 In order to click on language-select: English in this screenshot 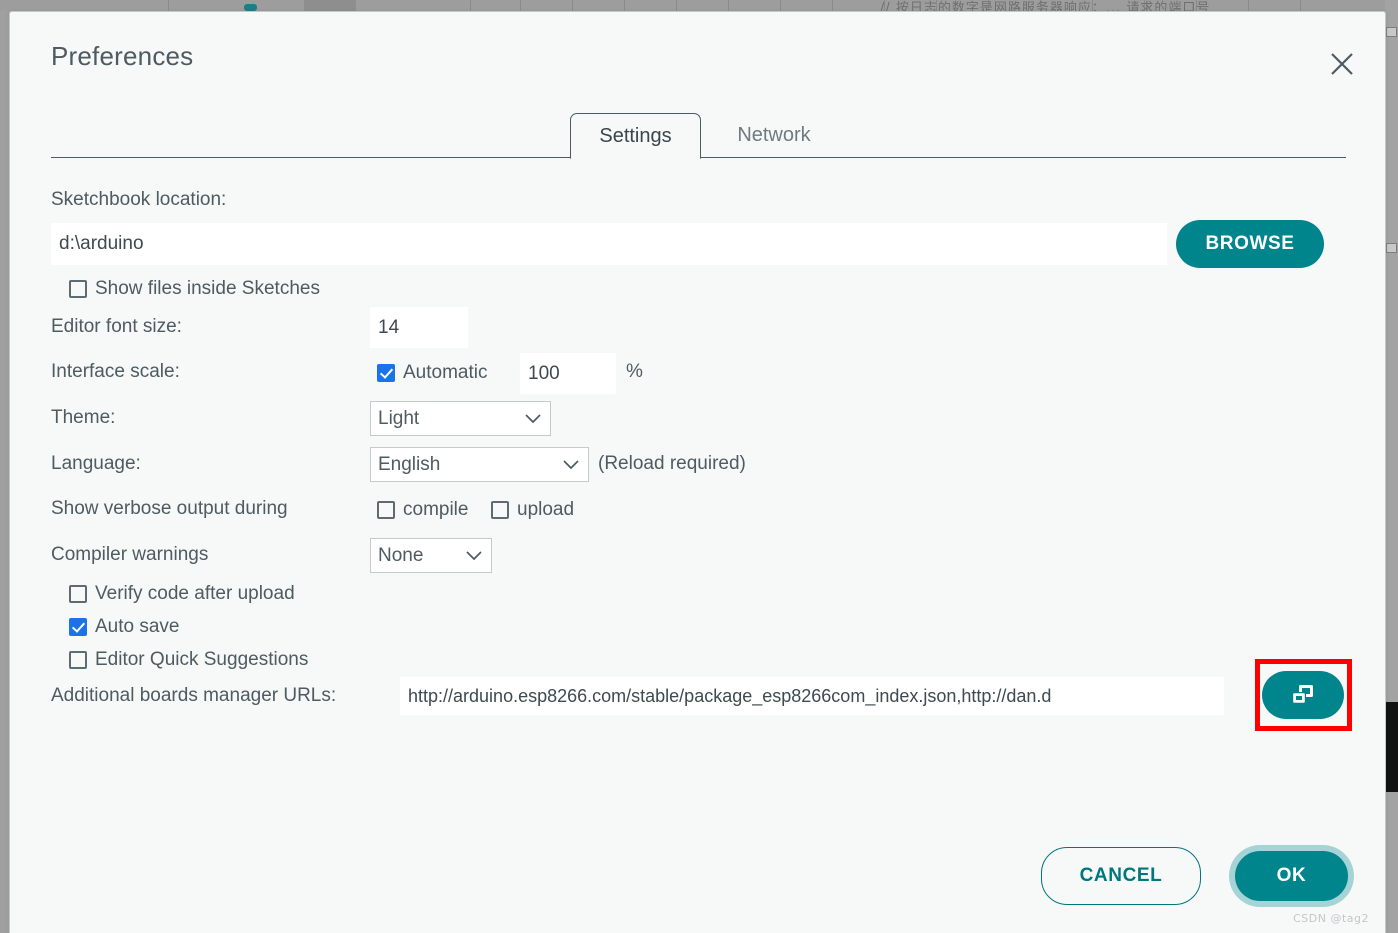, I will do `click(479, 464)`.